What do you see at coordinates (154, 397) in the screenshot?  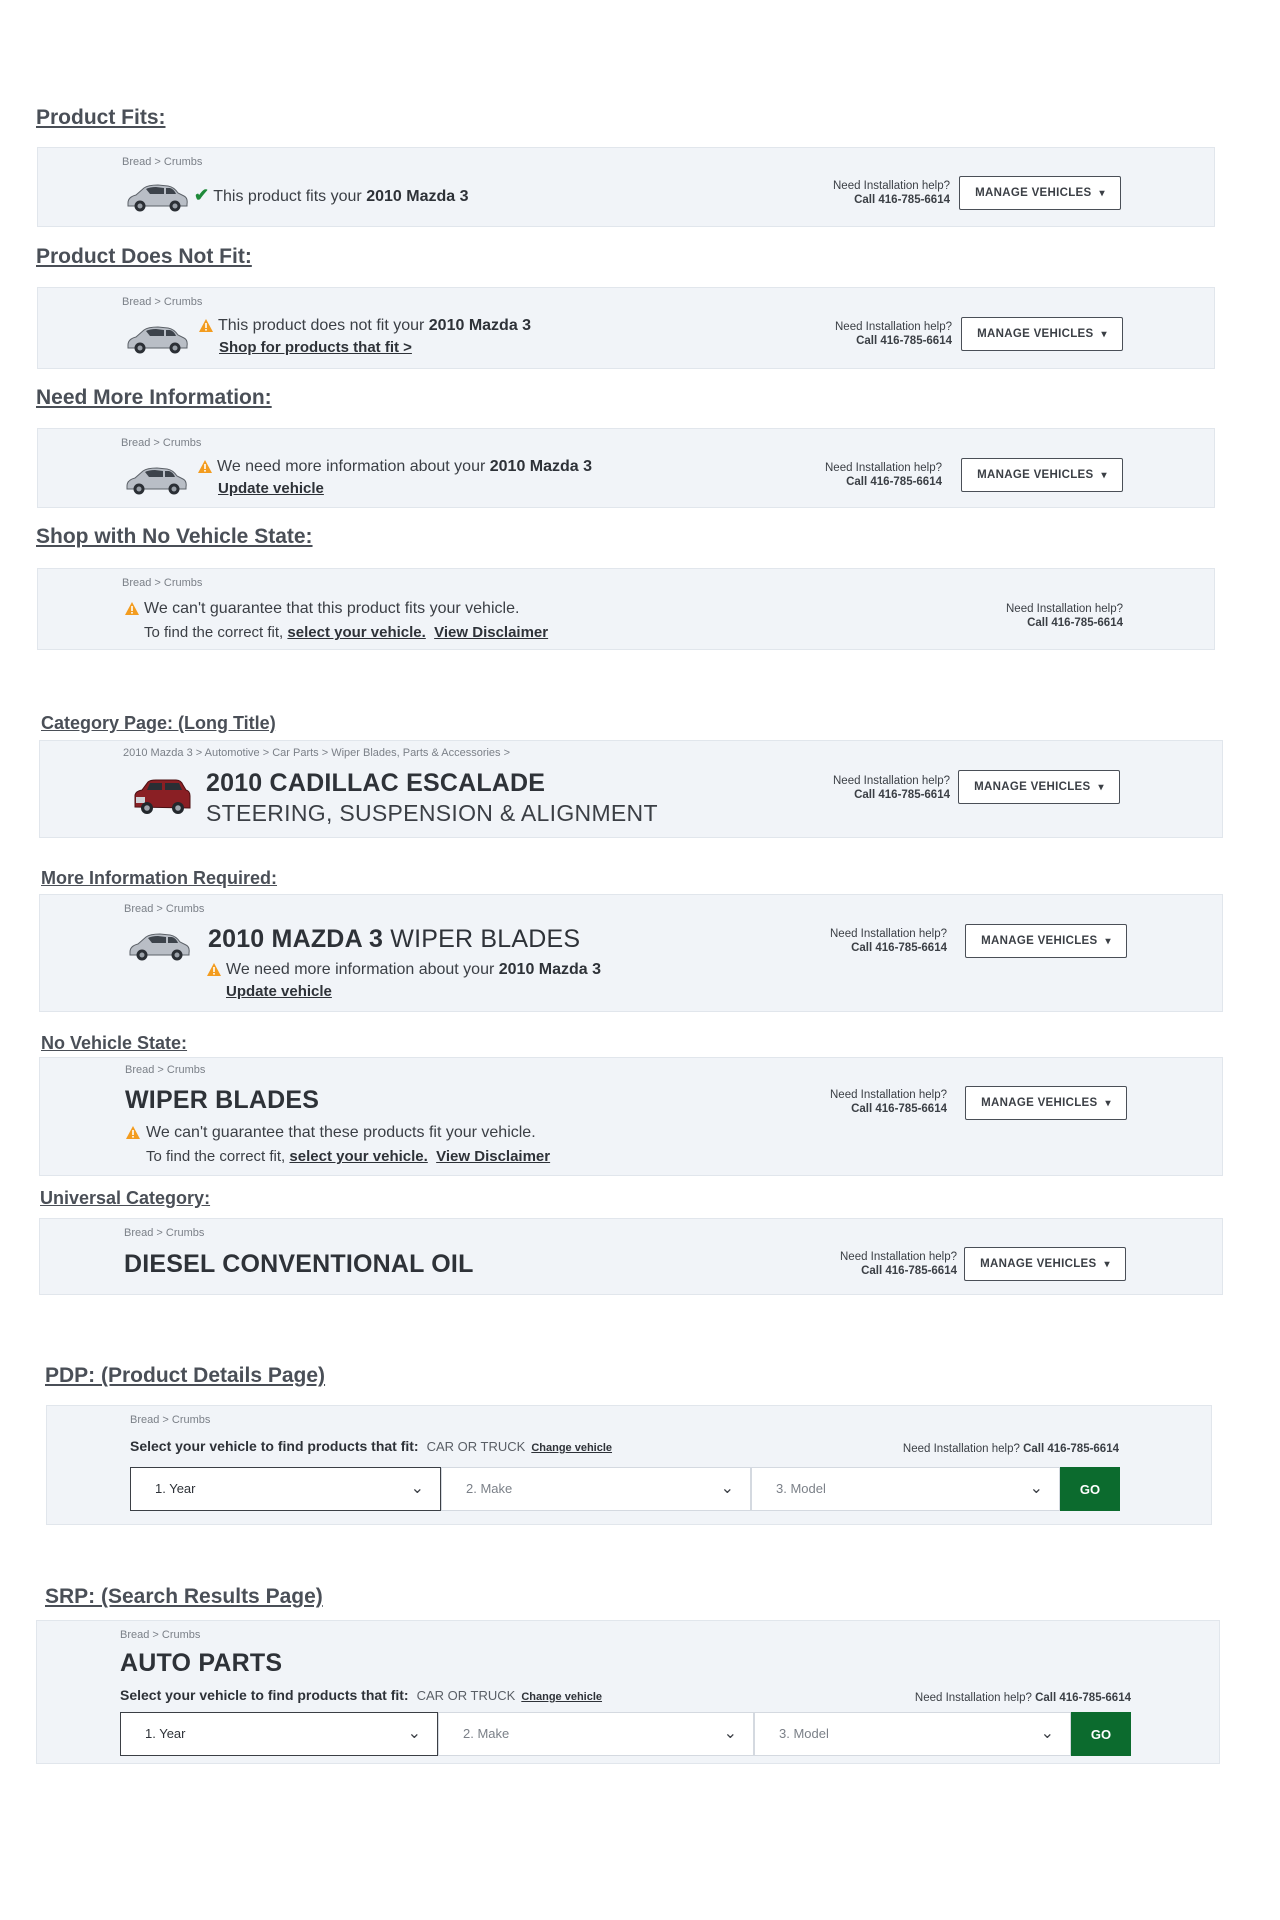 I see `section-heading-need-more-info: Need More Information:` at bounding box center [154, 397].